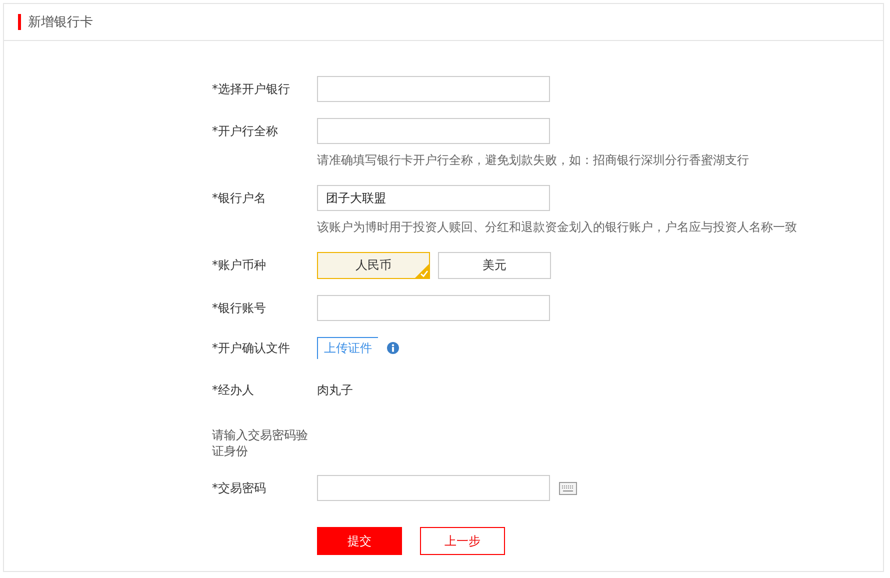  Describe the element at coordinates (233, 390) in the screenshot. I see `field-label: *经办人` at that location.